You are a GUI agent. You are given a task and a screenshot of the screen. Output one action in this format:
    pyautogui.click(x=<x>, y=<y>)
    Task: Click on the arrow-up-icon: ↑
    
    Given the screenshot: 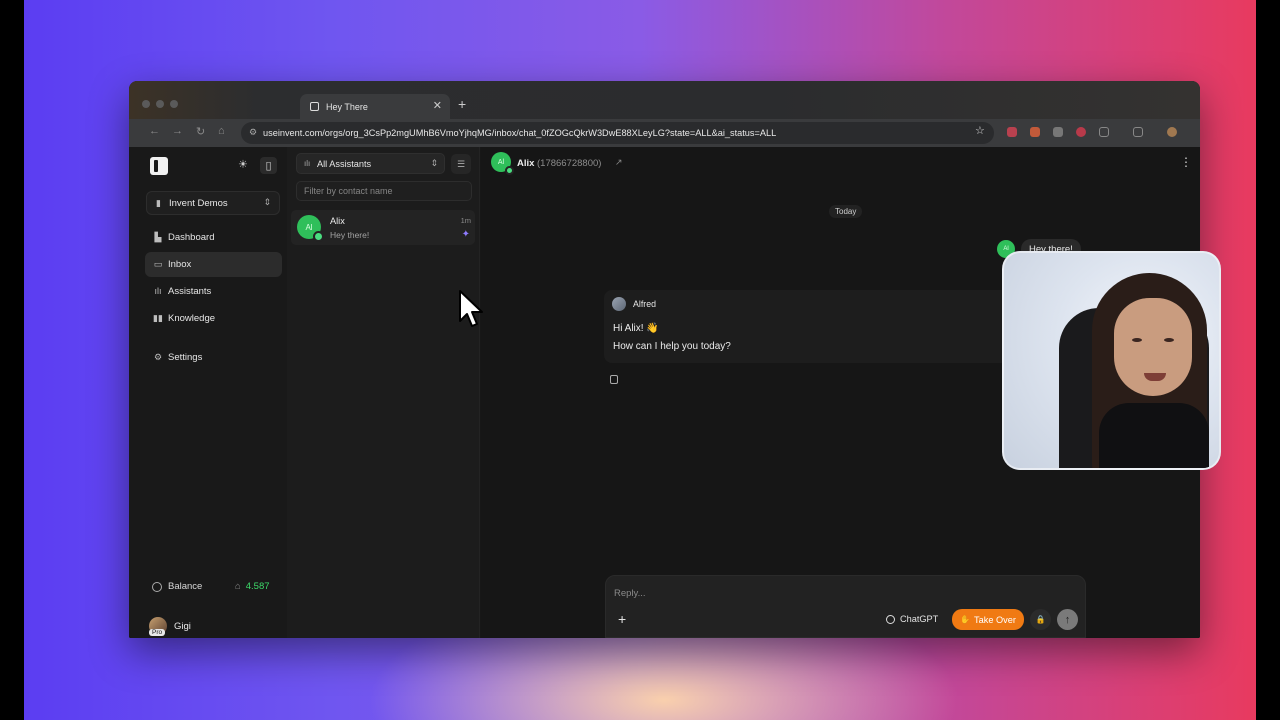 What is the action you would take?
    pyautogui.click(x=1067, y=619)
    